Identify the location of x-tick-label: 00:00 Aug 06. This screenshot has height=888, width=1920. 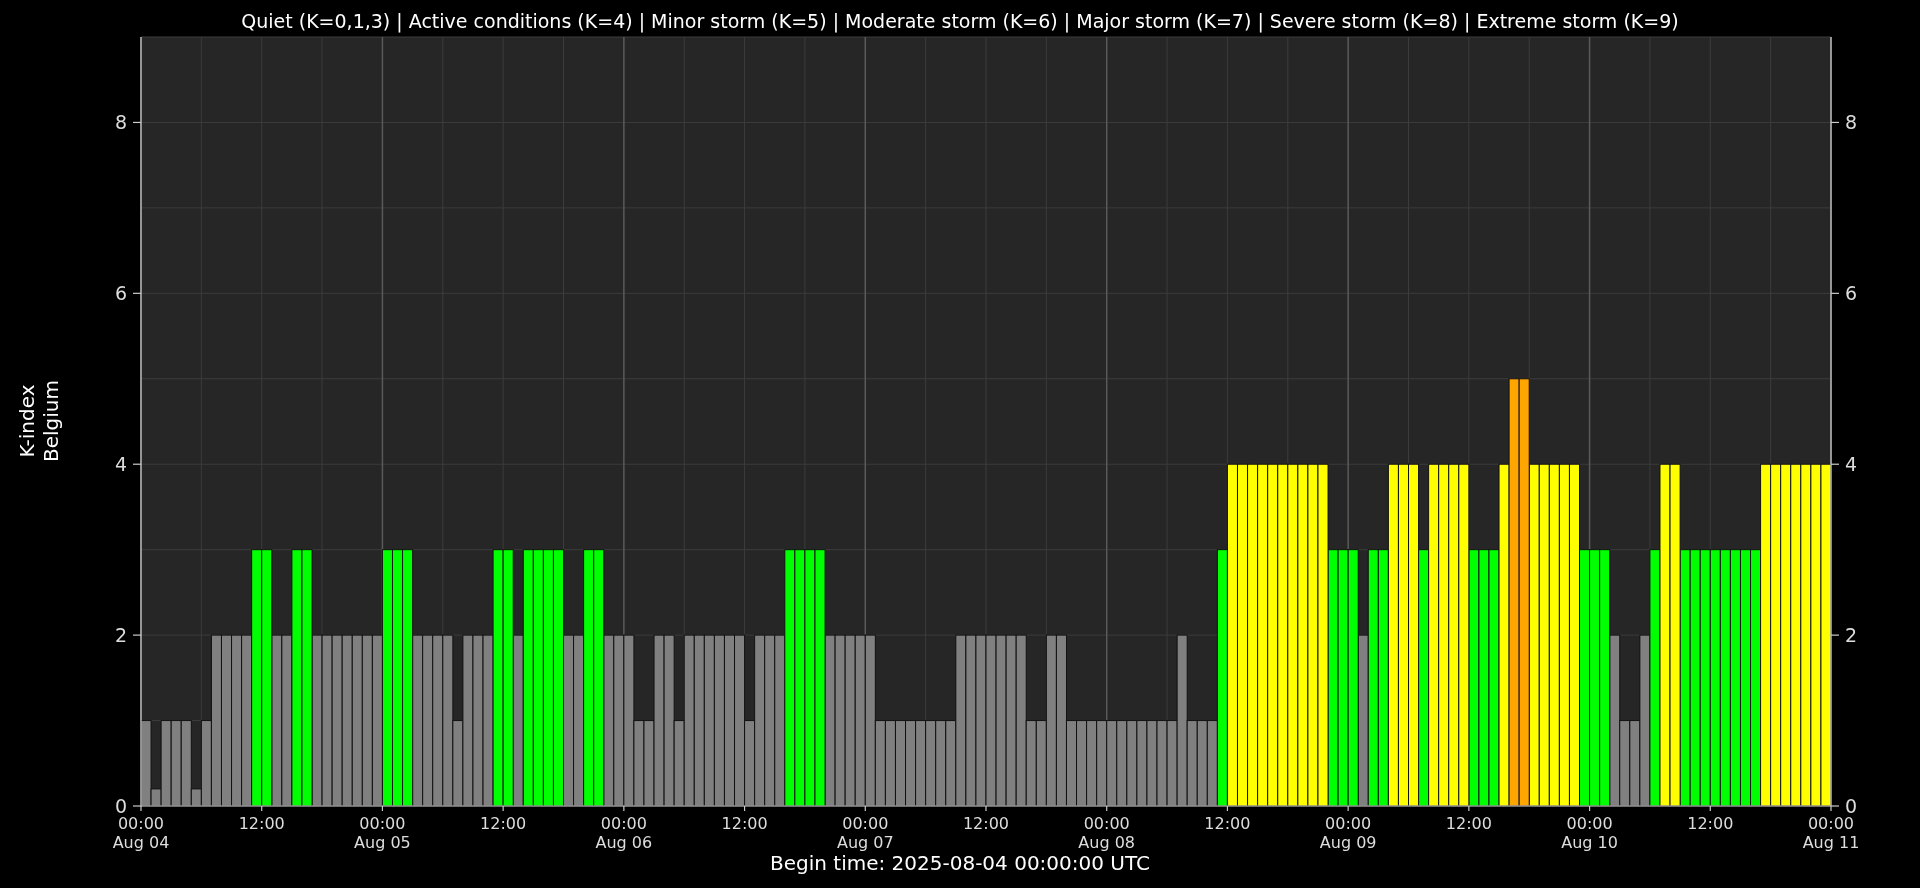
(624, 833).